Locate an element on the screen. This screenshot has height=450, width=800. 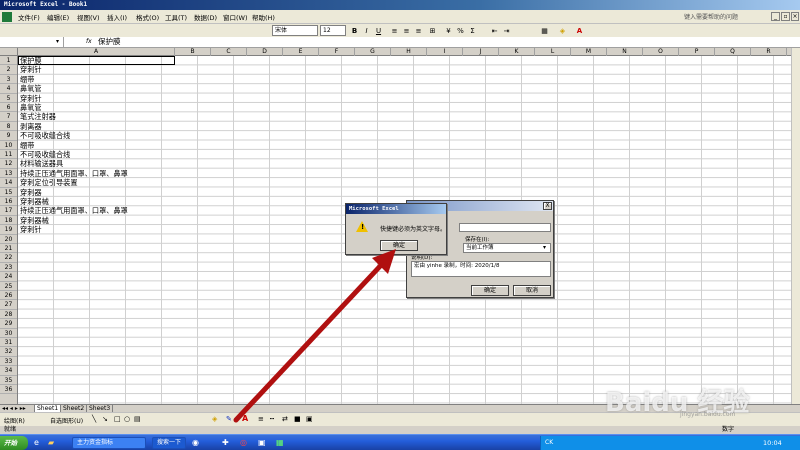
draw-font-color-icon: A is located at coordinates (245, 418).